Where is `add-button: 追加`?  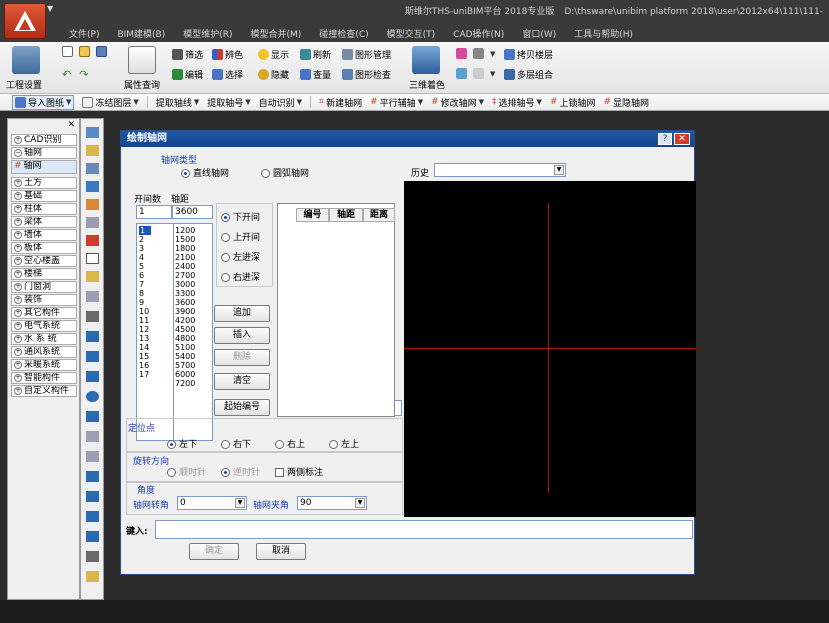
add-button: 追加 is located at coordinates (242, 313).